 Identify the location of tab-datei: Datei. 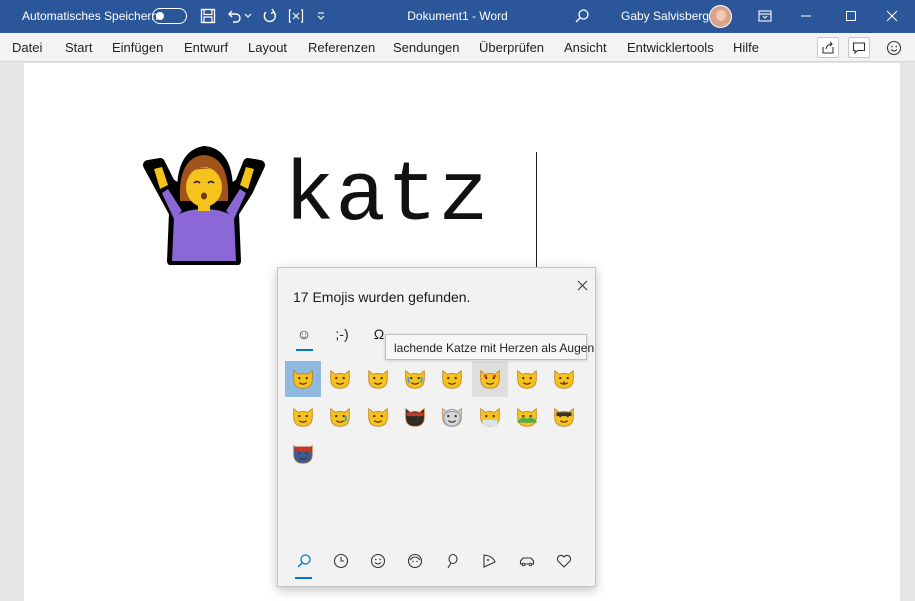
(27, 47).